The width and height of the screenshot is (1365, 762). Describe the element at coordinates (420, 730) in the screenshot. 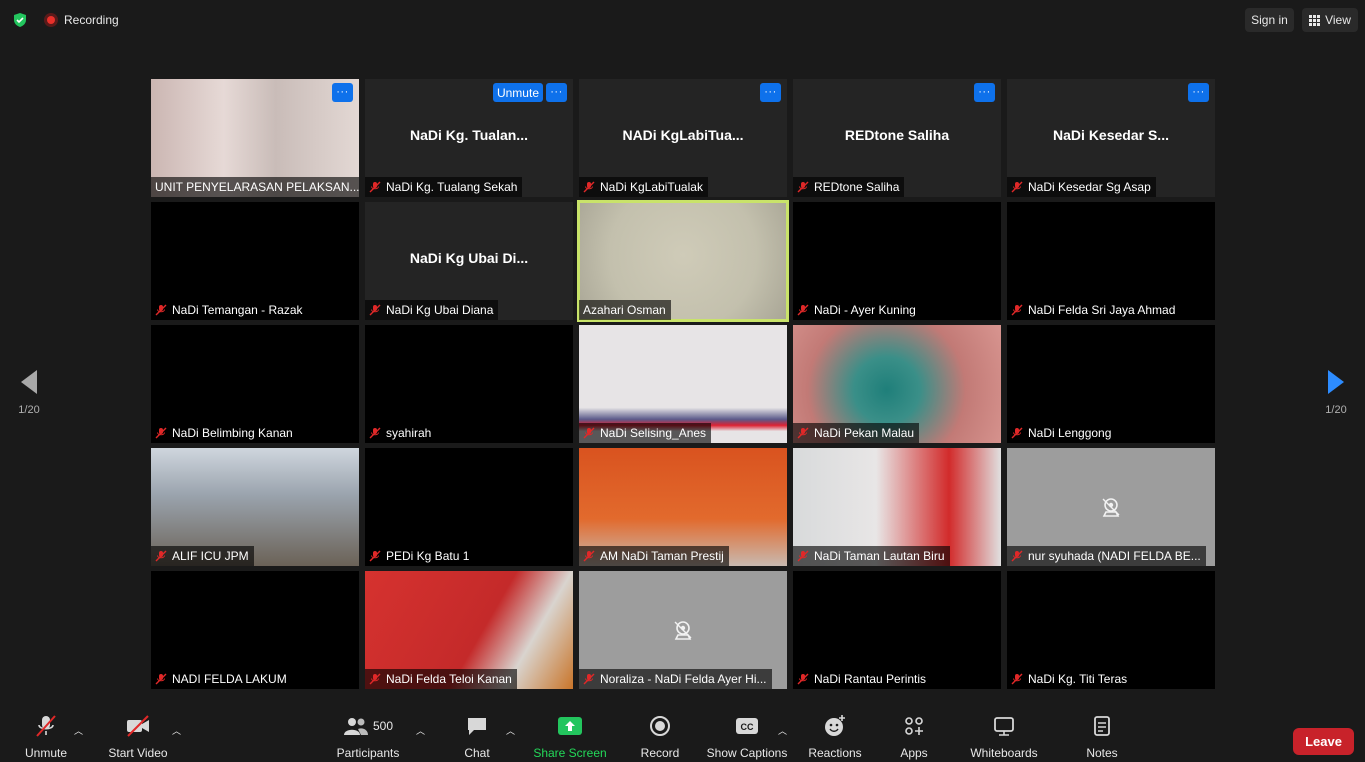

I see `participants-caret-icon: ︿` at that location.